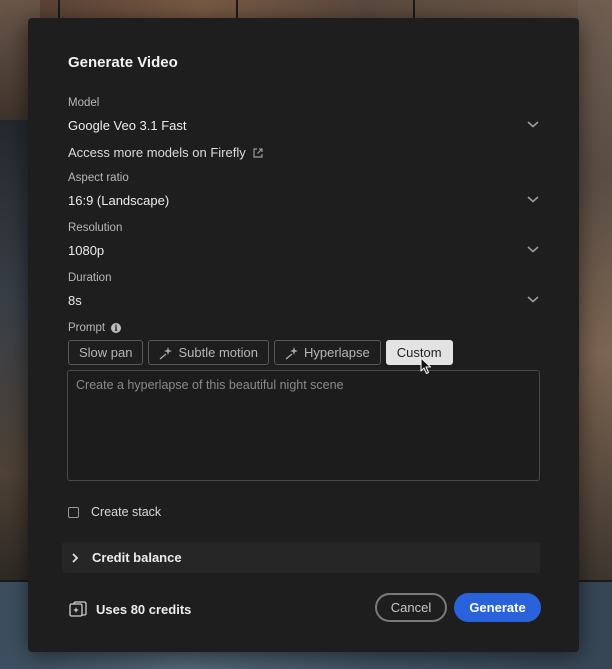  What do you see at coordinates (87, 328) in the screenshot?
I see `prompt-label: Prompt` at bounding box center [87, 328].